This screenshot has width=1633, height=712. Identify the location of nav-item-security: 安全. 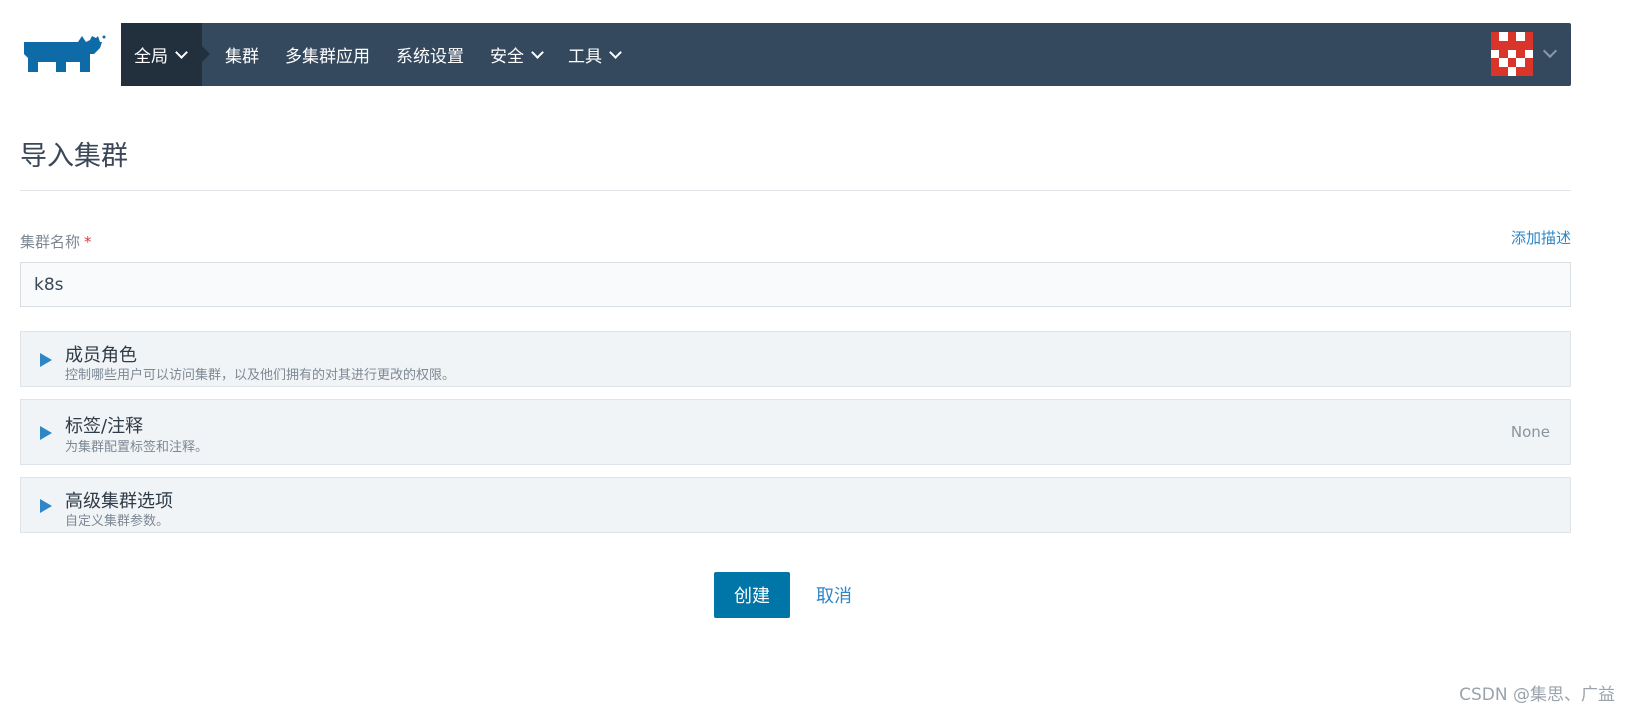
(516, 54).